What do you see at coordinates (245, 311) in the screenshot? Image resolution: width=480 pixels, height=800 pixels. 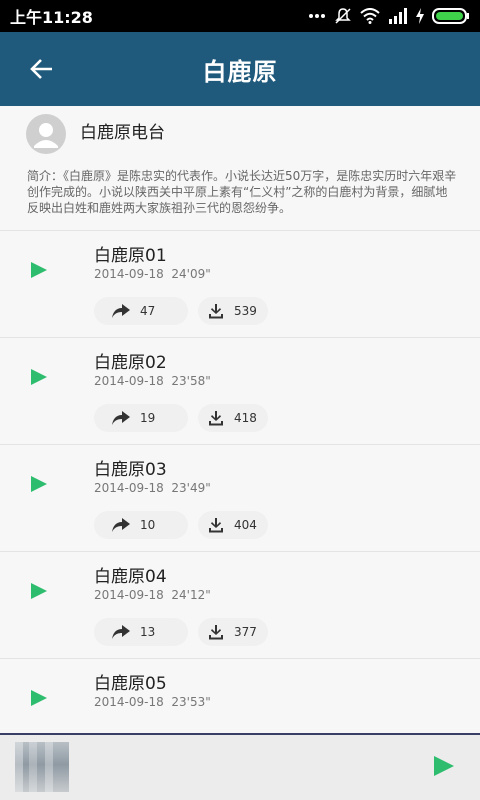 I see `download-count: 539` at bounding box center [245, 311].